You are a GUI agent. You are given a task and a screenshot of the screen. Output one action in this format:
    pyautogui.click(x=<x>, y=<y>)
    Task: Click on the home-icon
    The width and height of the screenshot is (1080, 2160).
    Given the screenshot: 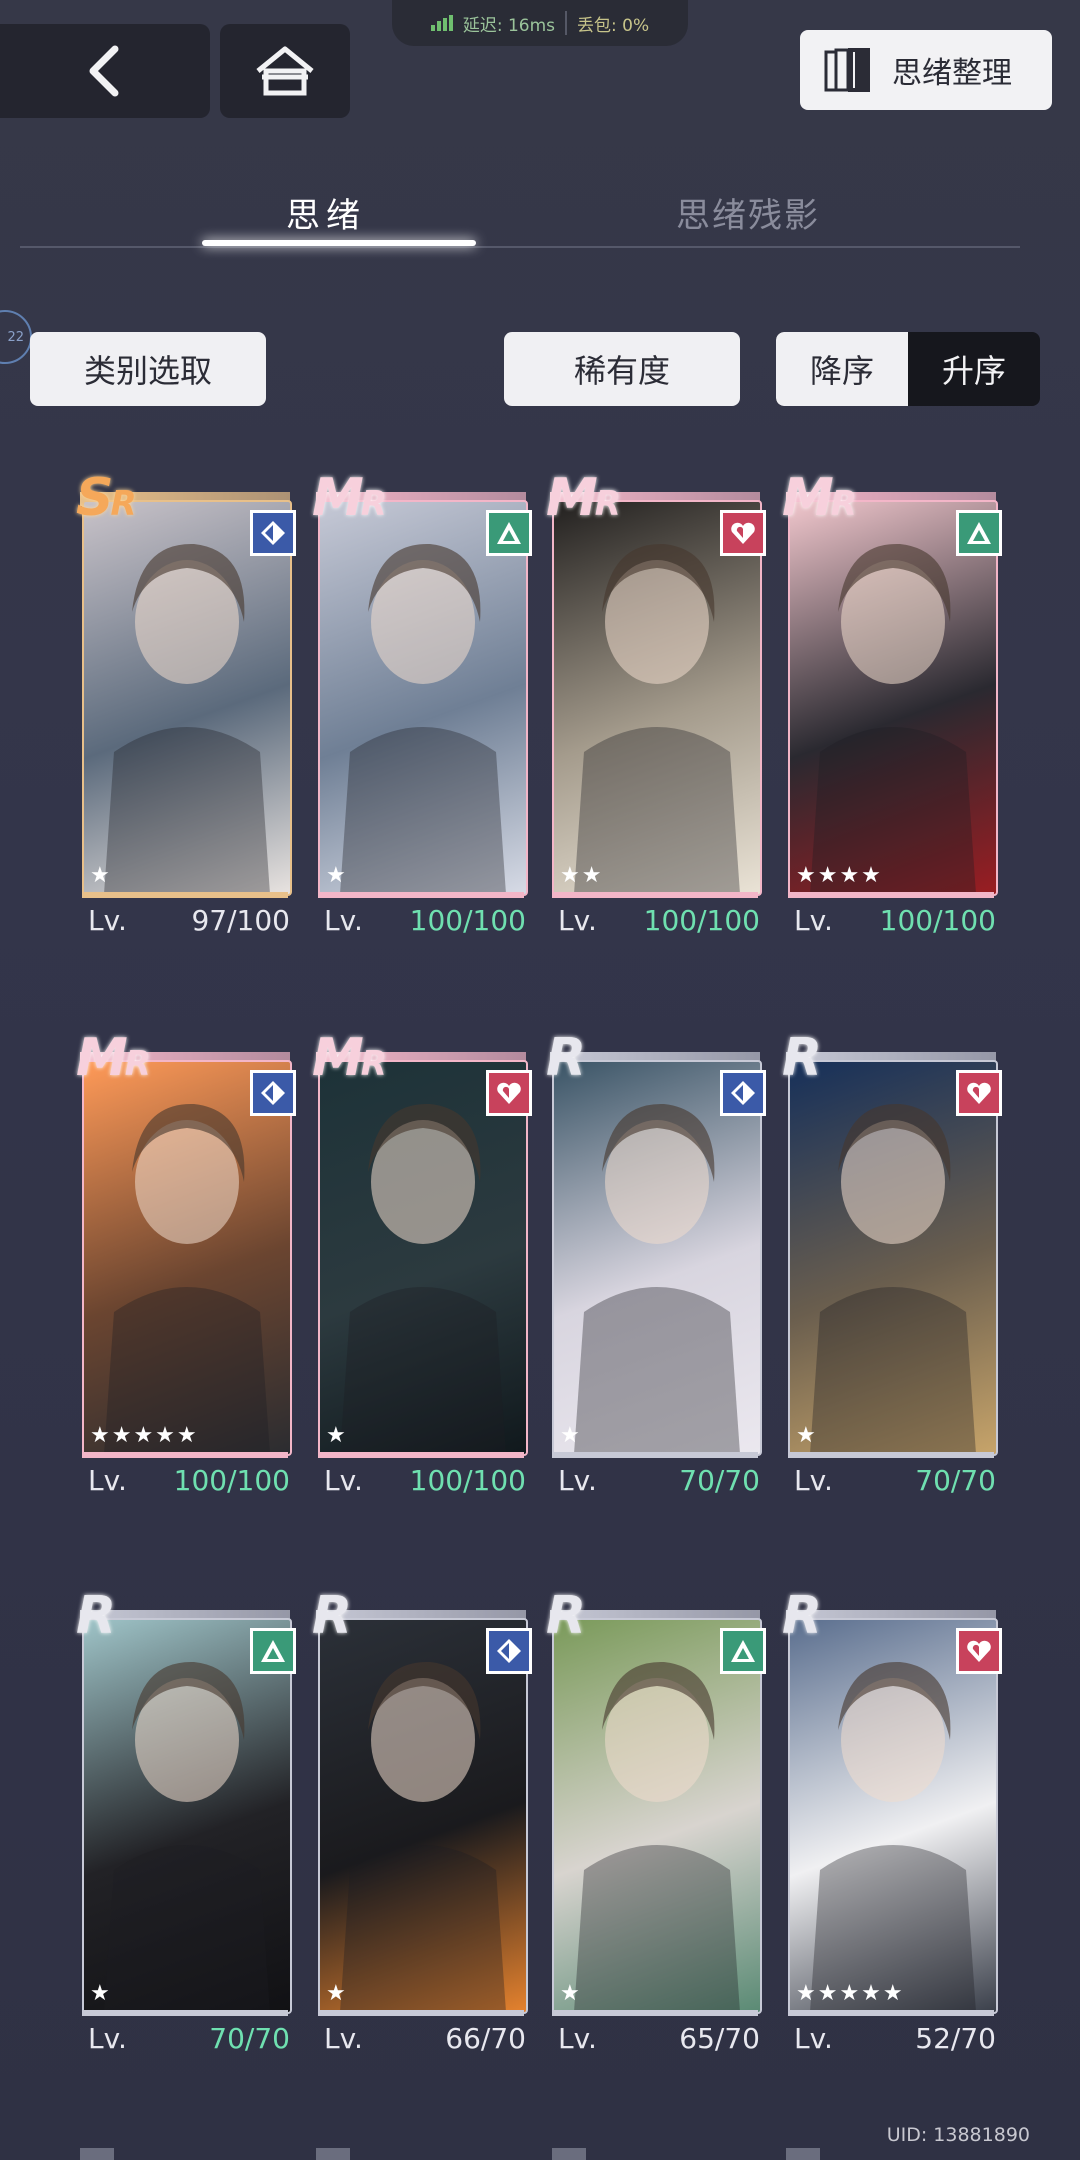 What is the action you would take?
    pyautogui.click(x=285, y=71)
    